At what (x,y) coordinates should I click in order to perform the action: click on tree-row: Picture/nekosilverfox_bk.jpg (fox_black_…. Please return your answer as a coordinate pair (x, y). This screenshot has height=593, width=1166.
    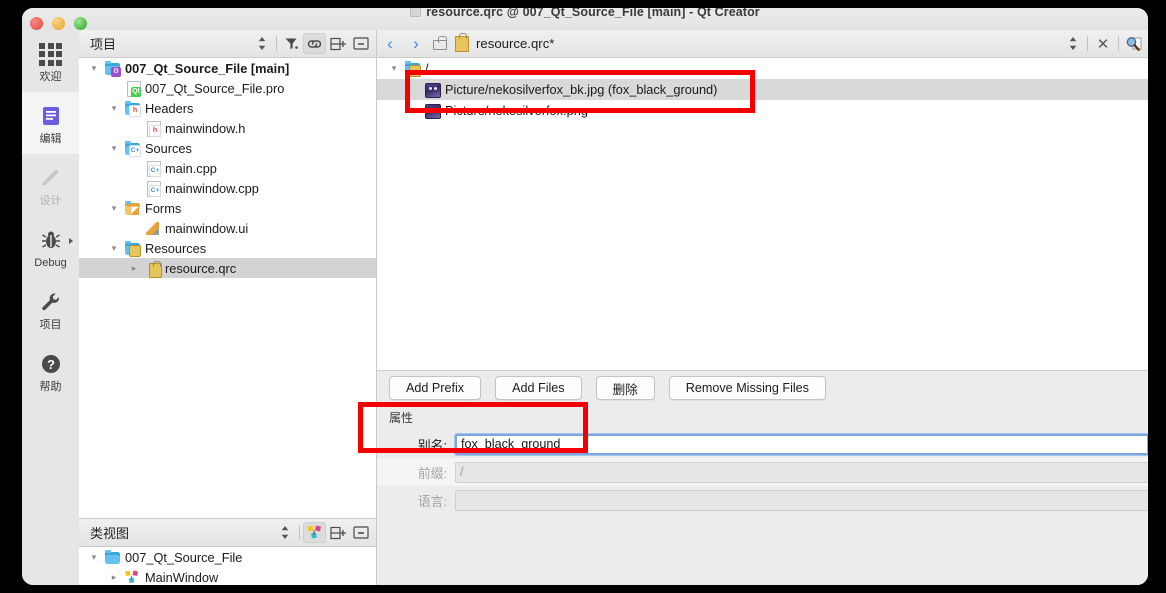
    Looking at the image, I should click on (762, 89).